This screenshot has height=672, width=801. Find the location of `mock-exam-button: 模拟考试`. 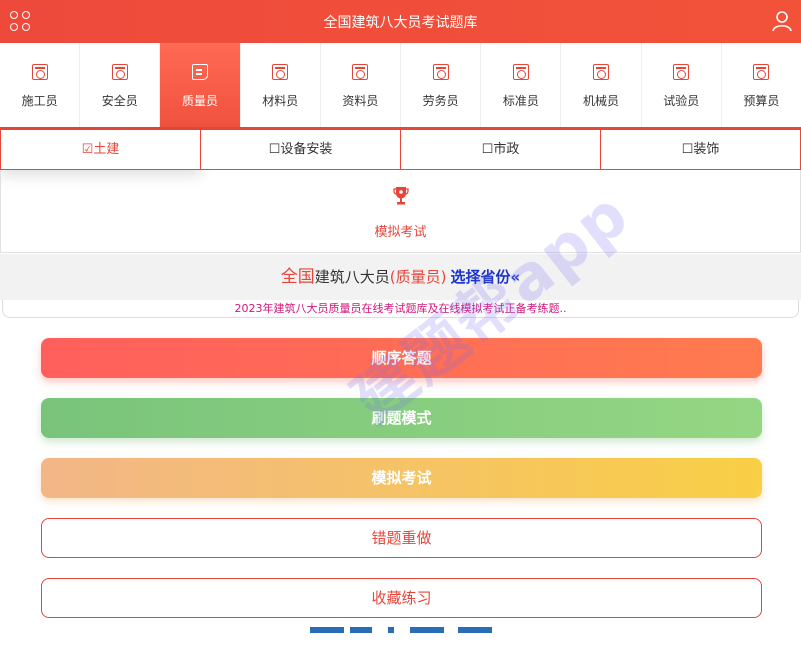

mock-exam-button: 模拟考试 is located at coordinates (401, 478).